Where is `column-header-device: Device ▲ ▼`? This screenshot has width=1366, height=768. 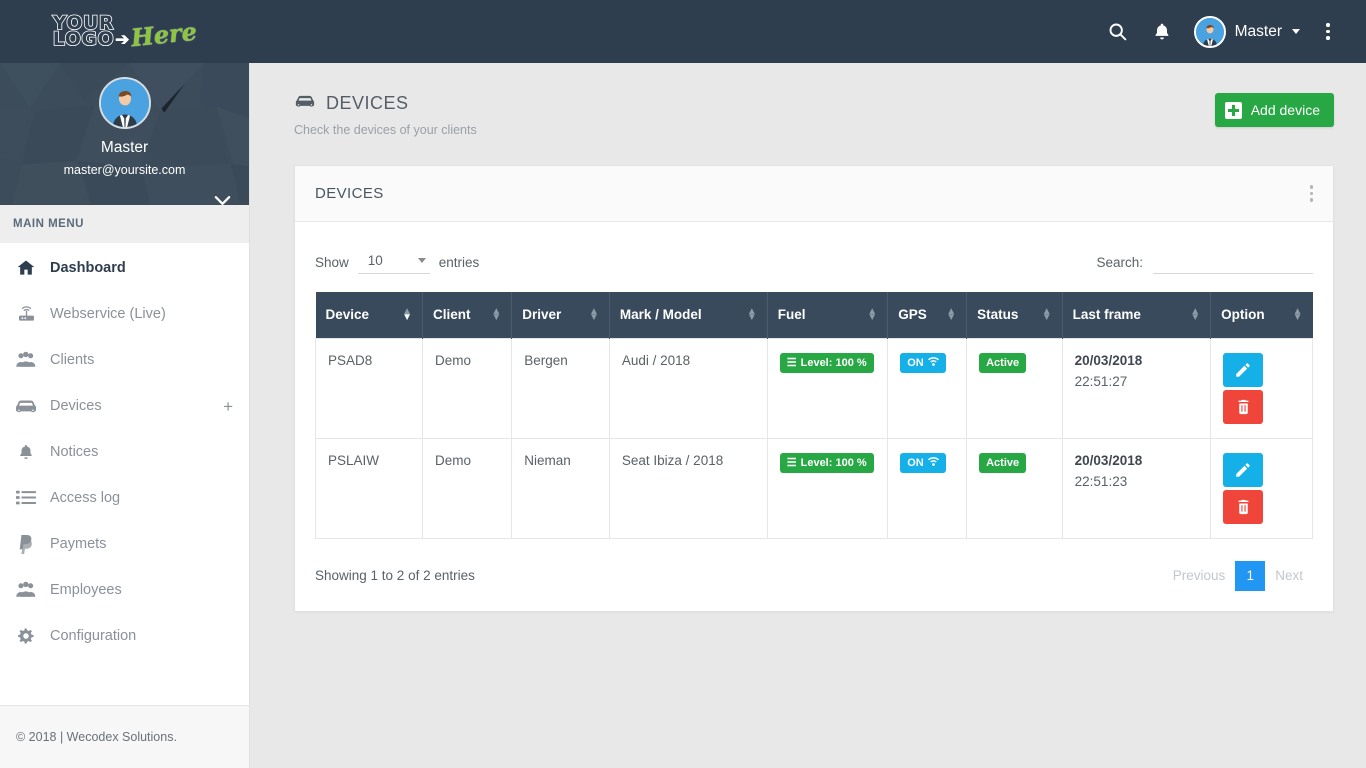
column-header-device: Device ▲ ▼ is located at coordinates (369, 315).